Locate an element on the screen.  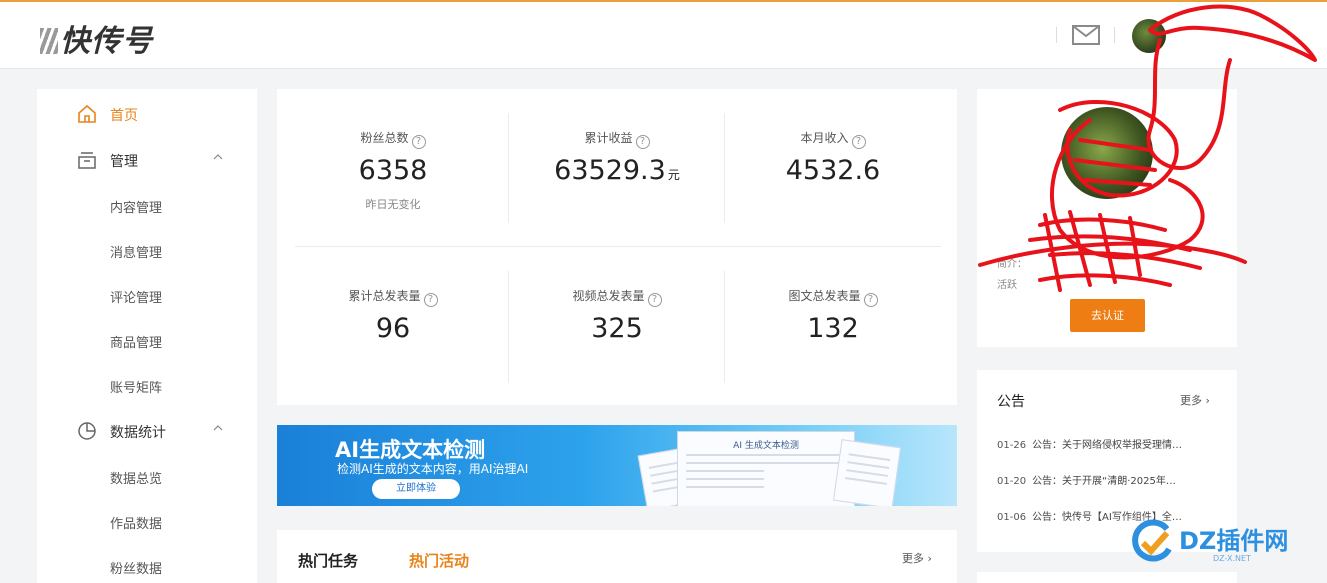
stat-posts-total: 累计总发表量? 96 is located at coordinates (393, 315).